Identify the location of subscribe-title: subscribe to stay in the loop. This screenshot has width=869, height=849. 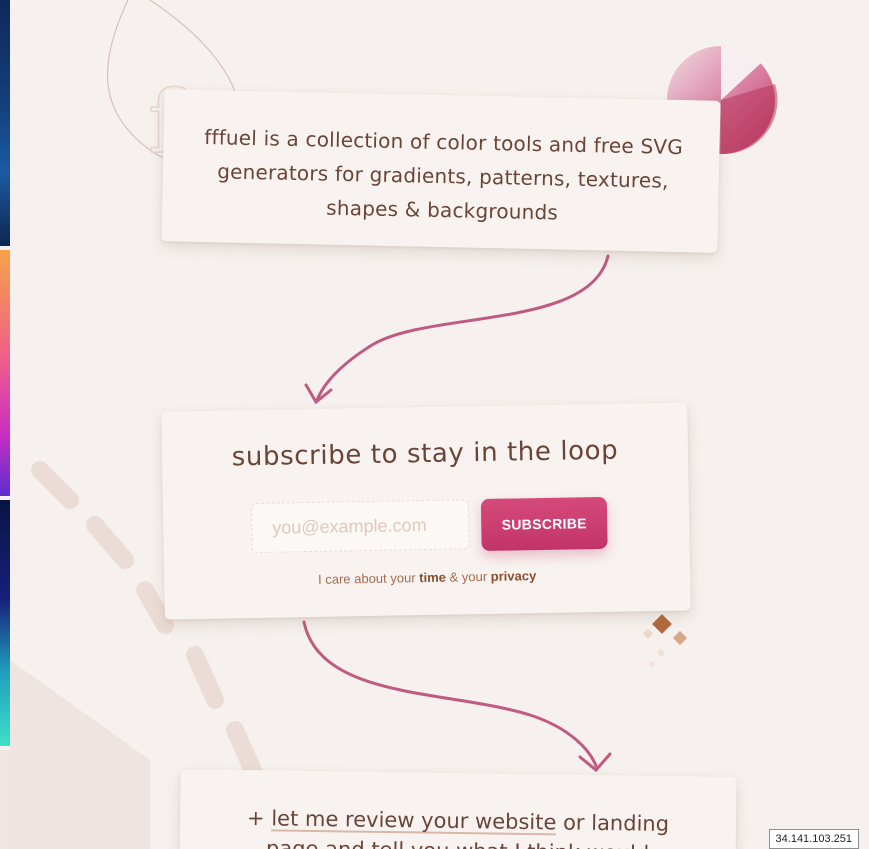
(425, 454).